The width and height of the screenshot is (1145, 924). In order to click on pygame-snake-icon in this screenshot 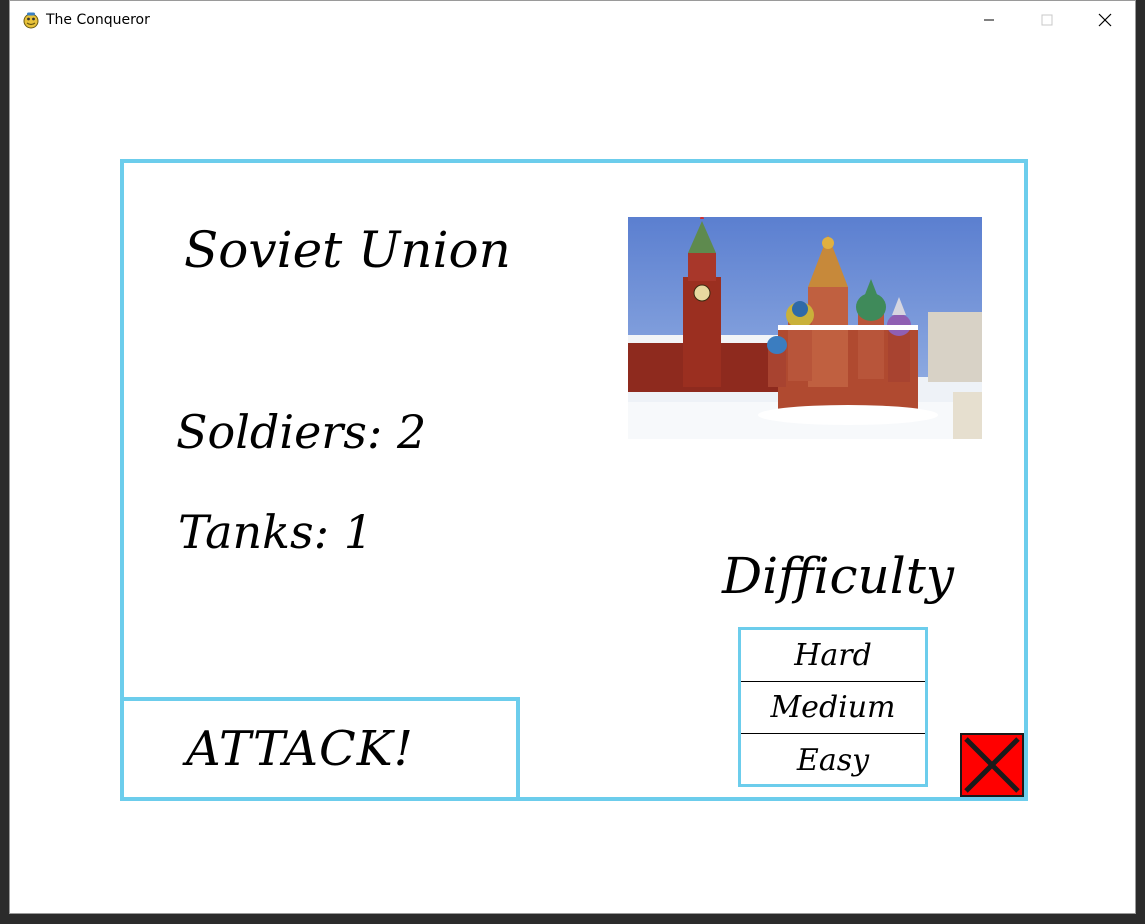, I will do `click(31, 20)`.